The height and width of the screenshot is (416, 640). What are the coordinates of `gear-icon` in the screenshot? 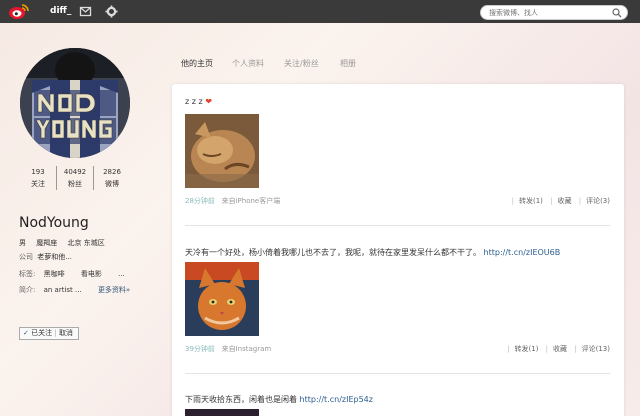 It's located at (111, 11).